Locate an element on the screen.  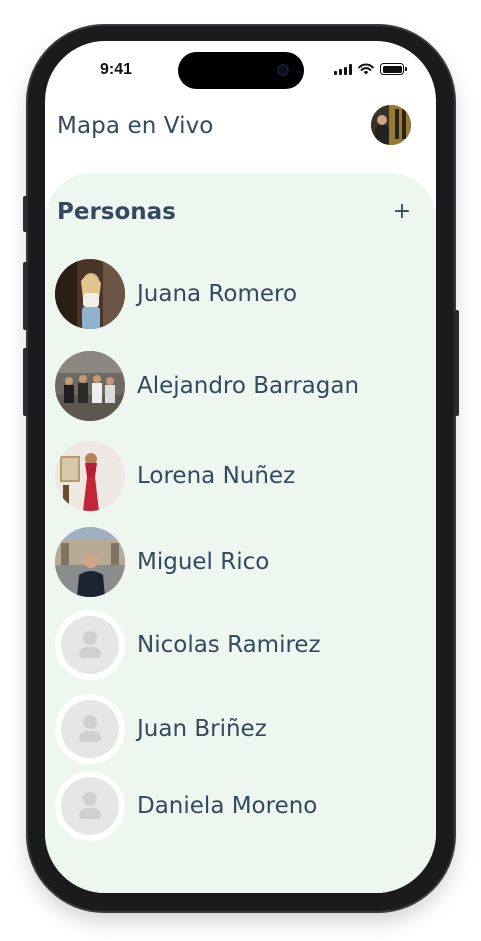
battery-icon is located at coordinates (393, 69).